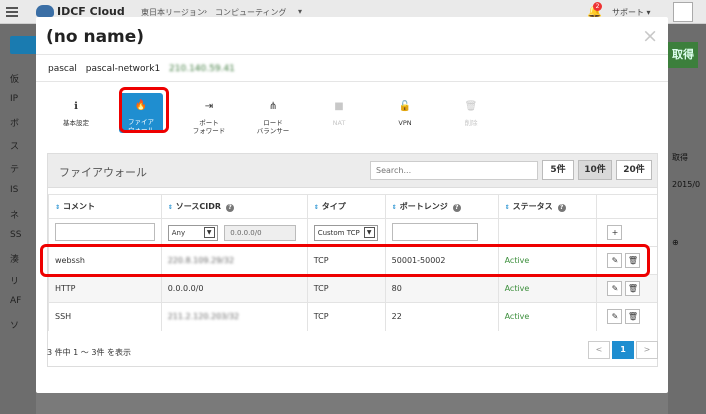  What do you see at coordinates (95, 37) in the screenshot?
I see `modal-title: (no name)` at bounding box center [95, 37].